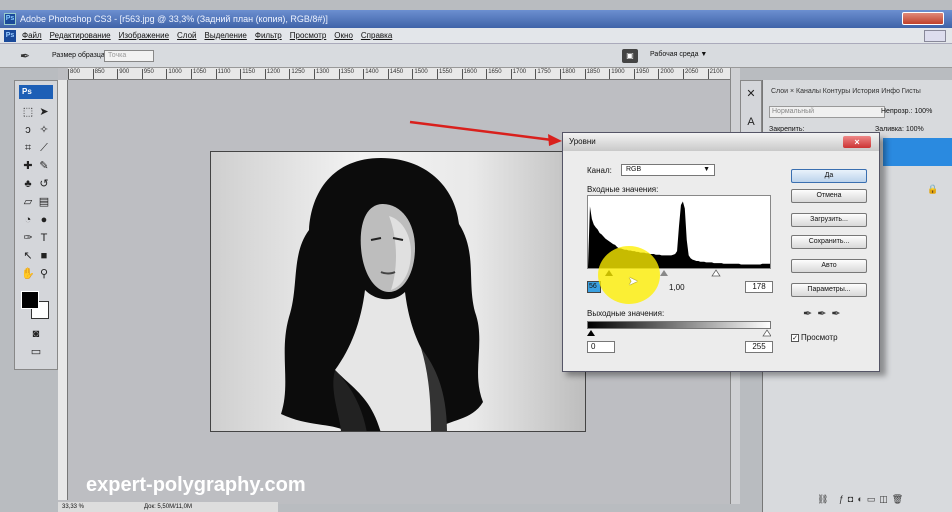  What do you see at coordinates (198, 74) in the screenshot?
I see `ruler-tick: 1050` at bounding box center [198, 74].